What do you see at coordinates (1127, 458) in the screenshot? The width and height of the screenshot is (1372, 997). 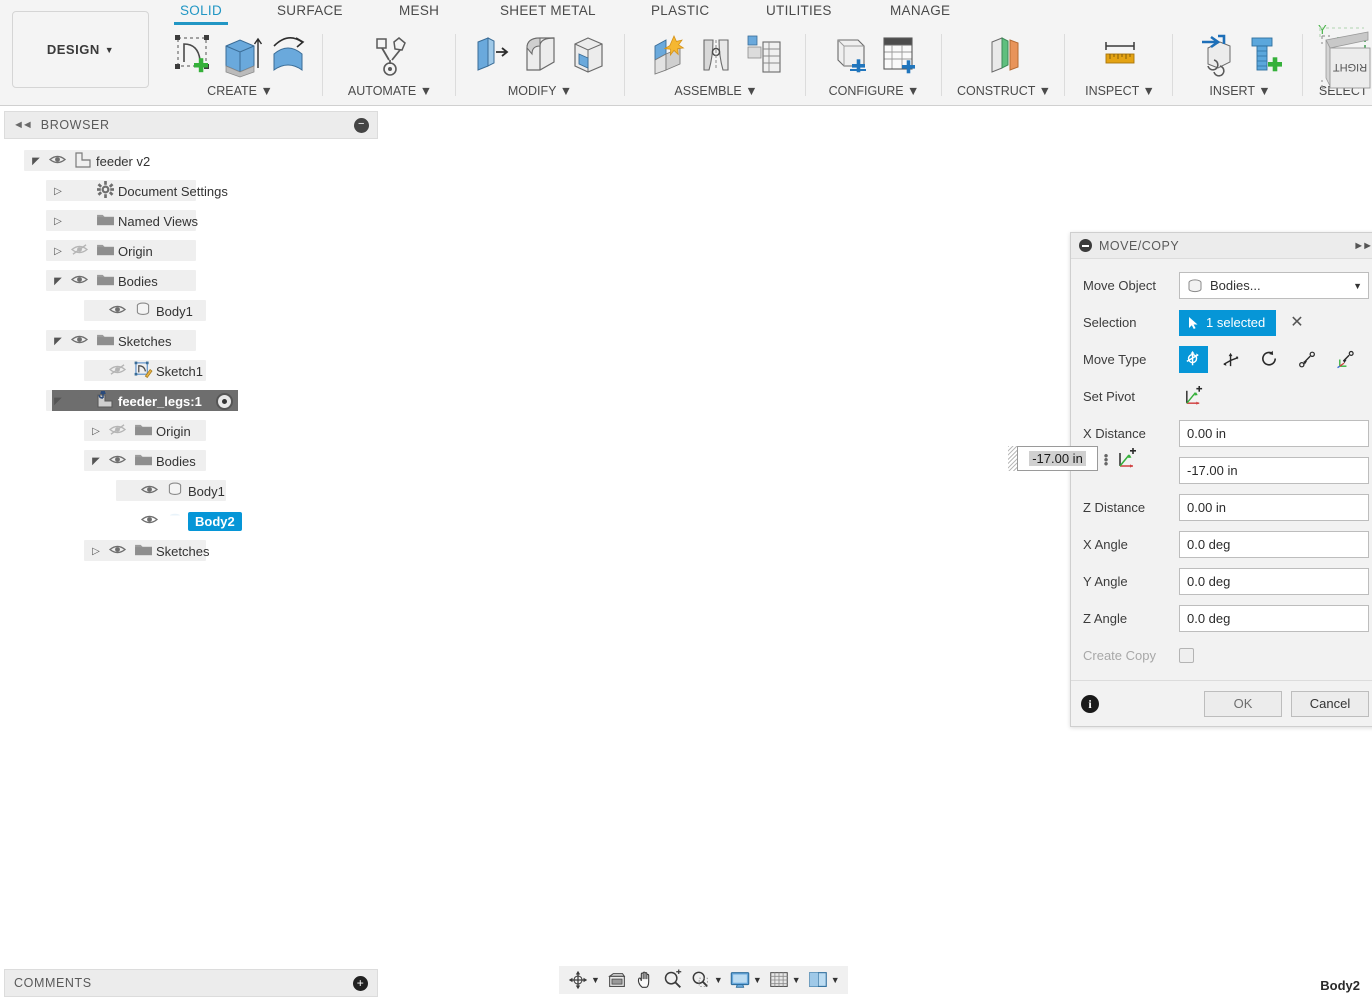 I see `axis-move-icon` at bounding box center [1127, 458].